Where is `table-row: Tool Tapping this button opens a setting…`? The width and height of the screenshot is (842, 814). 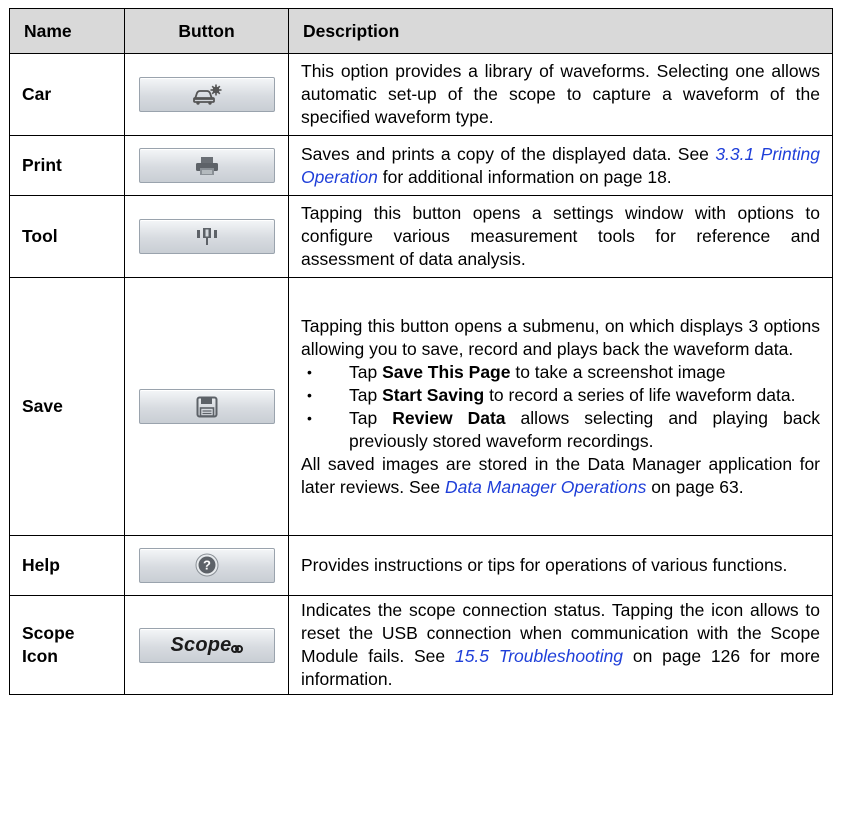 table-row: Tool Tapping this button opens a setting… is located at coordinates (421, 236).